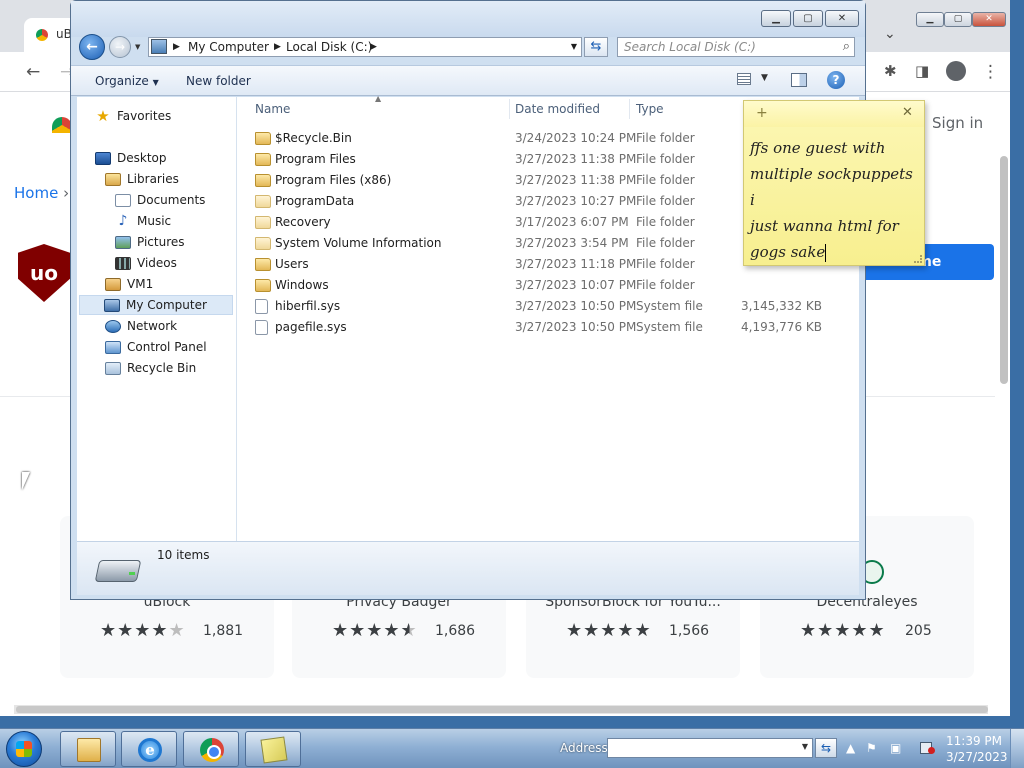  I want to click on nav-item-label: My Computer, so click(166, 305).